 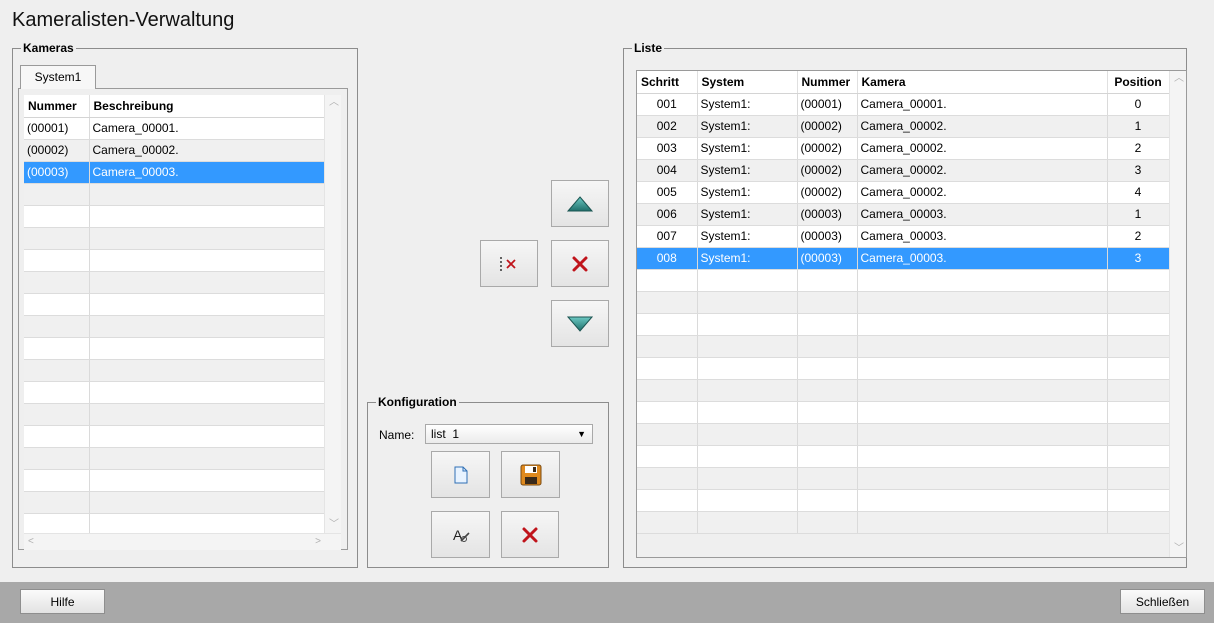 What do you see at coordinates (580, 323) in the screenshot?
I see `move-down-button` at bounding box center [580, 323].